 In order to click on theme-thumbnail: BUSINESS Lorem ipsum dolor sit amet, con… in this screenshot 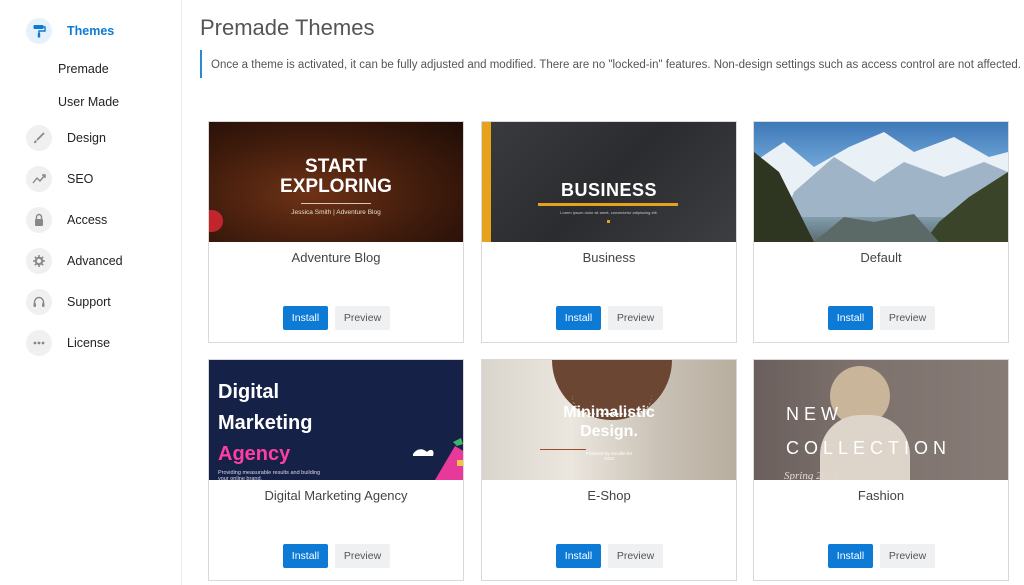, I will do `click(609, 182)`.